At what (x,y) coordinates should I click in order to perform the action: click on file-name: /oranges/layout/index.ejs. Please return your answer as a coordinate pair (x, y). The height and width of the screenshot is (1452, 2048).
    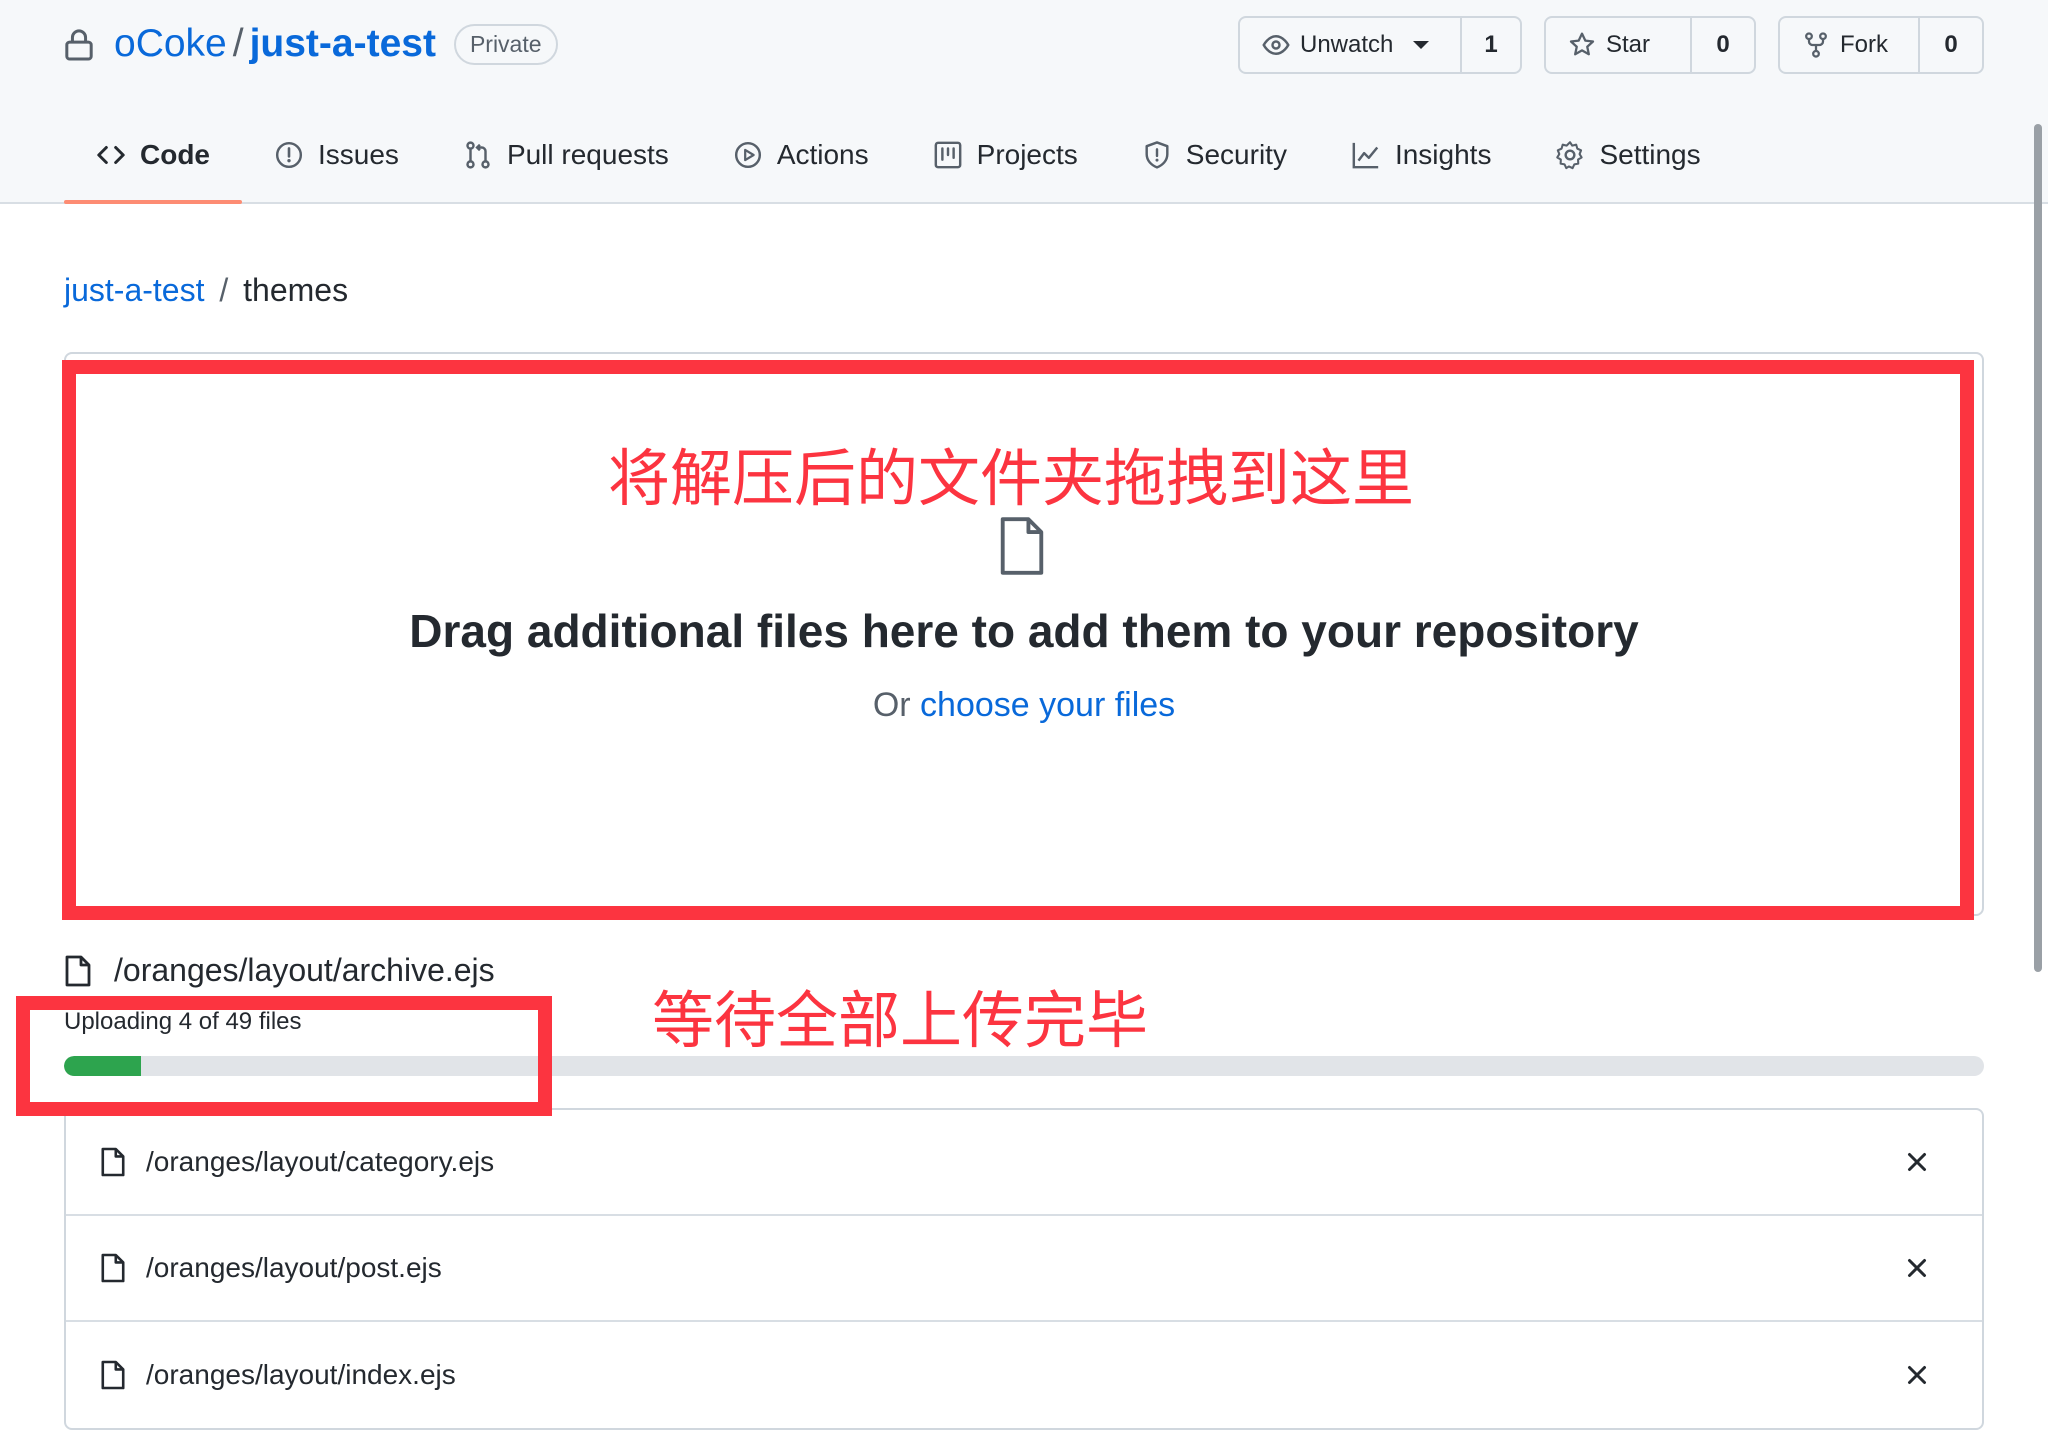
    Looking at the image, I should click on (301, 1374).